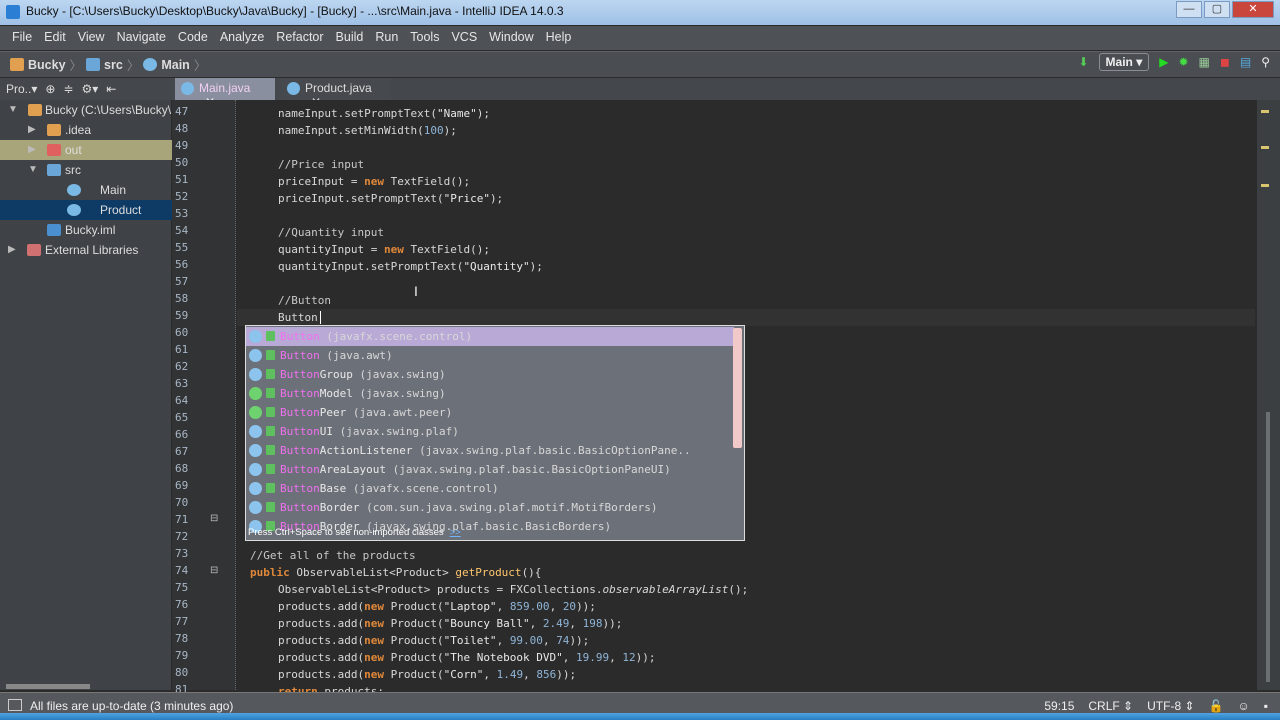  I want to click on menu-vcs: VCS, so click(464, 40).